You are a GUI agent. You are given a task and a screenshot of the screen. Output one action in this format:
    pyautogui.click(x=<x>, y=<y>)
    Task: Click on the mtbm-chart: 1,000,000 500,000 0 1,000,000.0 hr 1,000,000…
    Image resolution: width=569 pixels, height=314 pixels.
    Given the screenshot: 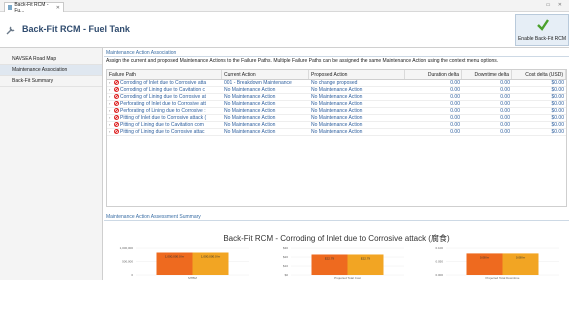 What is the action you would take?
    pyautogui.click(x=181, y=280)
    